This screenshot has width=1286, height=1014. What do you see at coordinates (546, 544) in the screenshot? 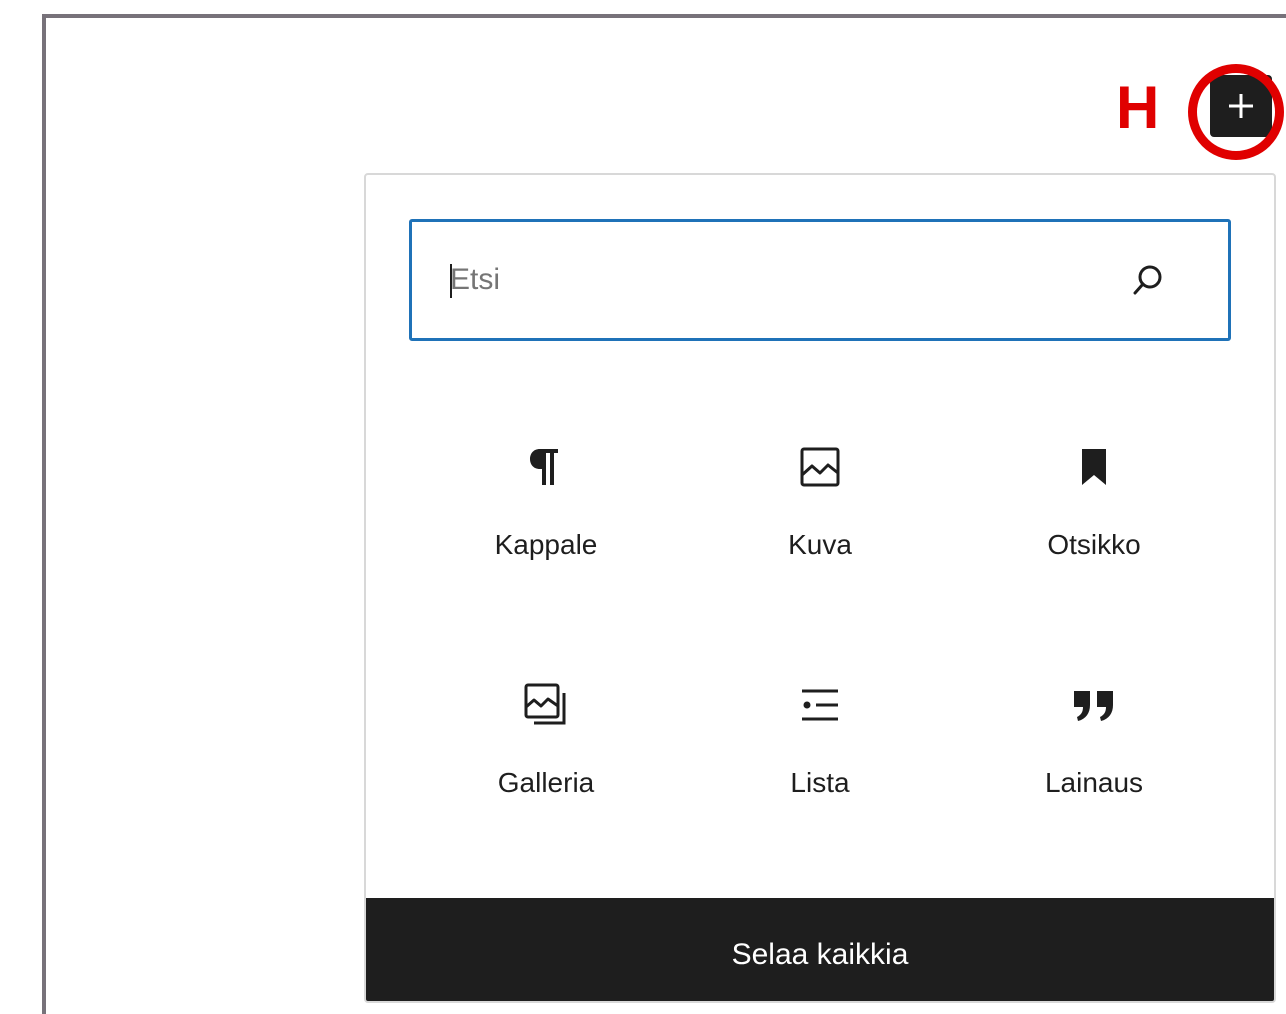
I see `block-label: Kappale` at bounding box center [546, 544].